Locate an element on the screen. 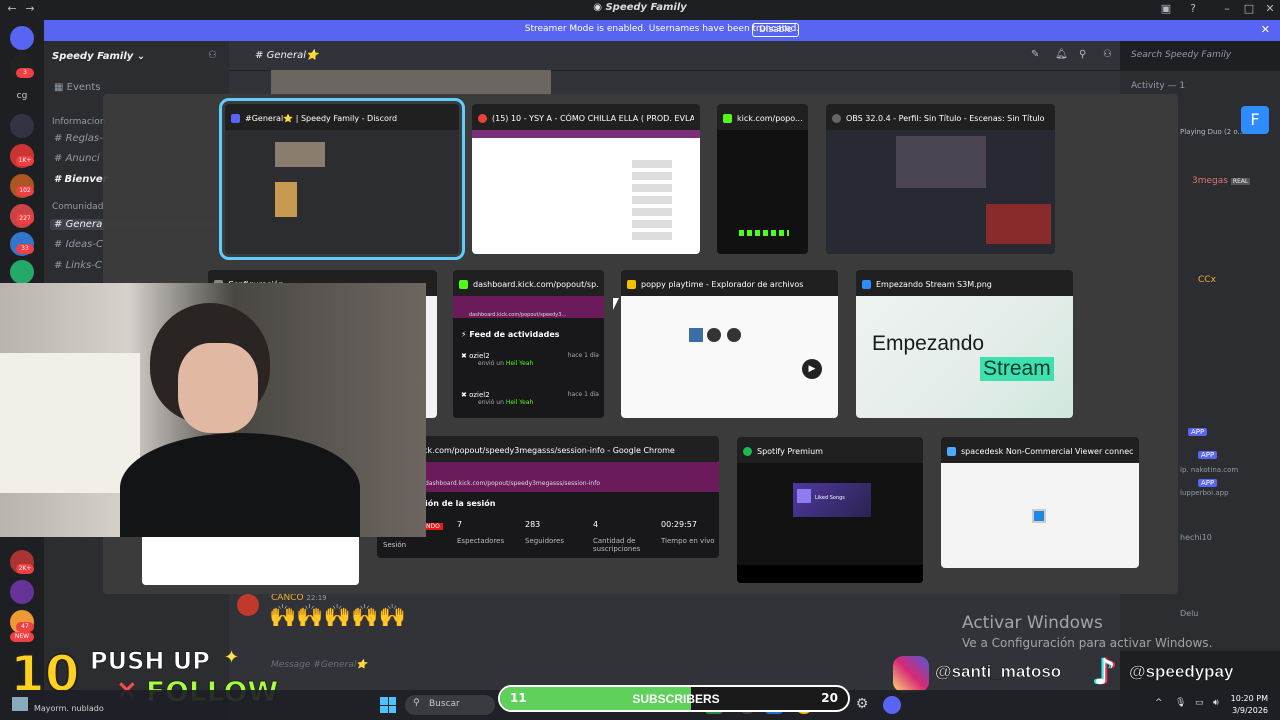  spacedesk-logo-icon is located at coordinates (1039, 516).